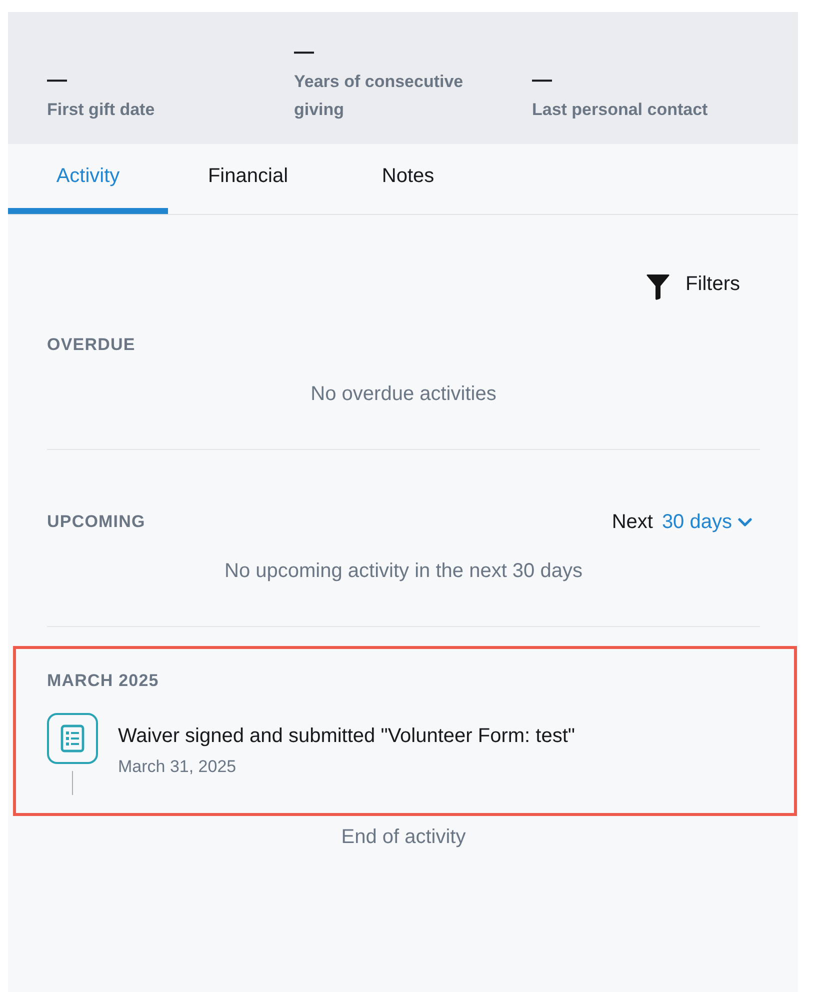 The height and width of the screenshot is (992, 814). What do you see at coordinates (101, 110) in the screenshot?
I see `stat-label: First gift date` at bounding box center [101, 110].